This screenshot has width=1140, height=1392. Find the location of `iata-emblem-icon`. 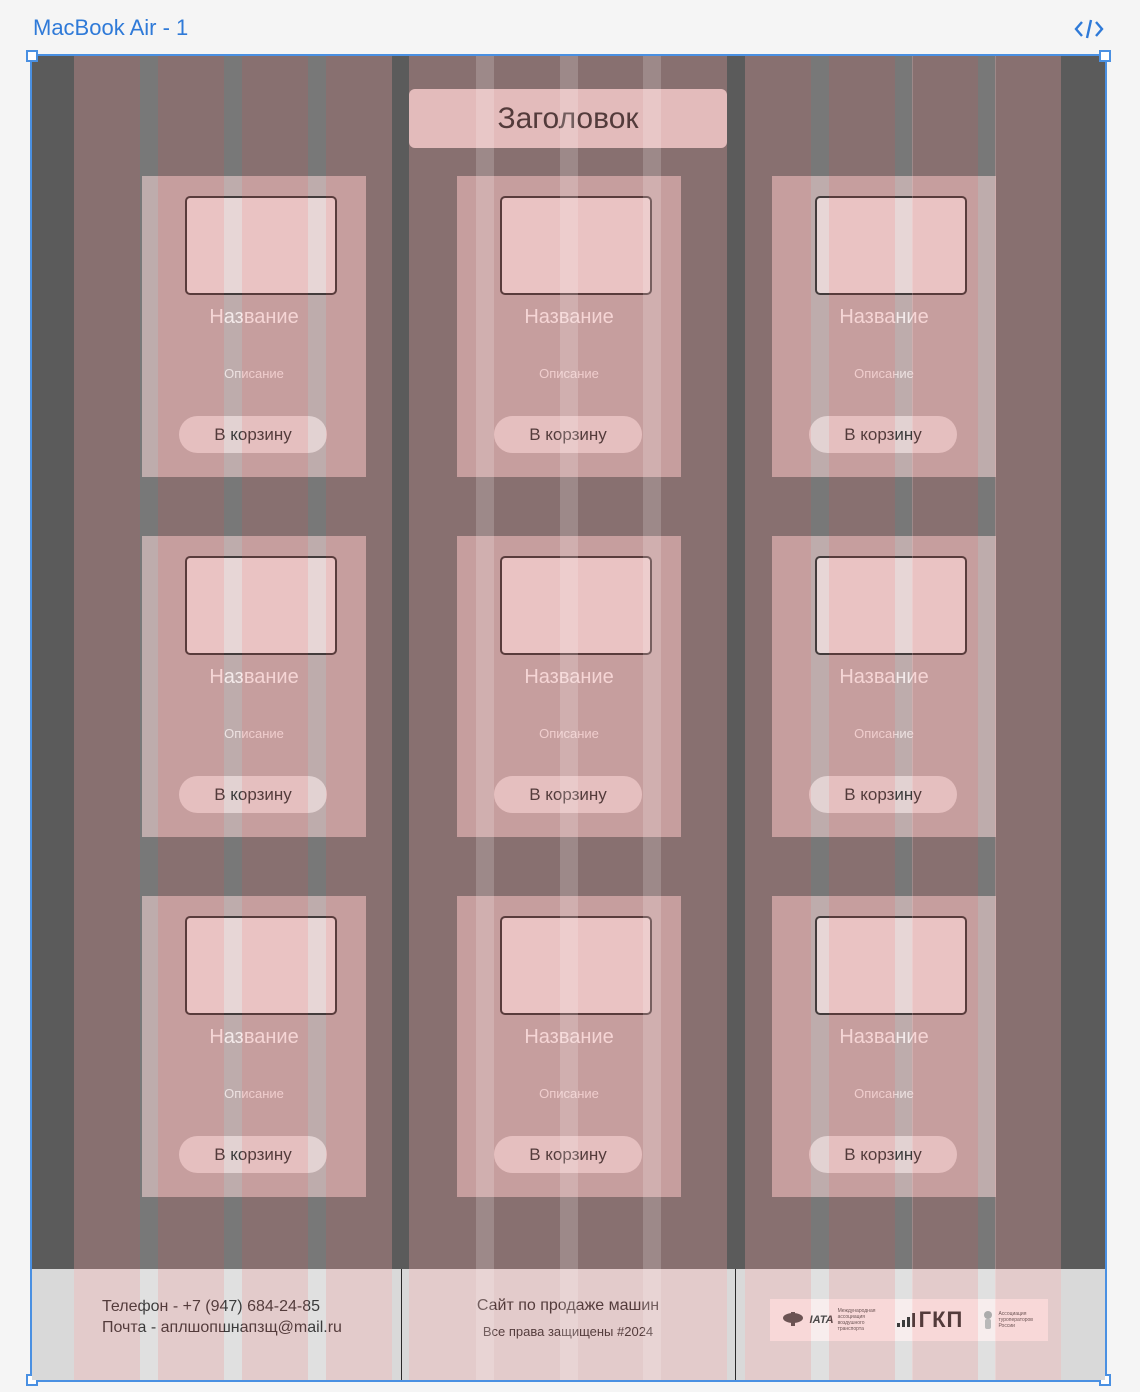

iata-emblem-icon is located at coordinates (792, 1319).